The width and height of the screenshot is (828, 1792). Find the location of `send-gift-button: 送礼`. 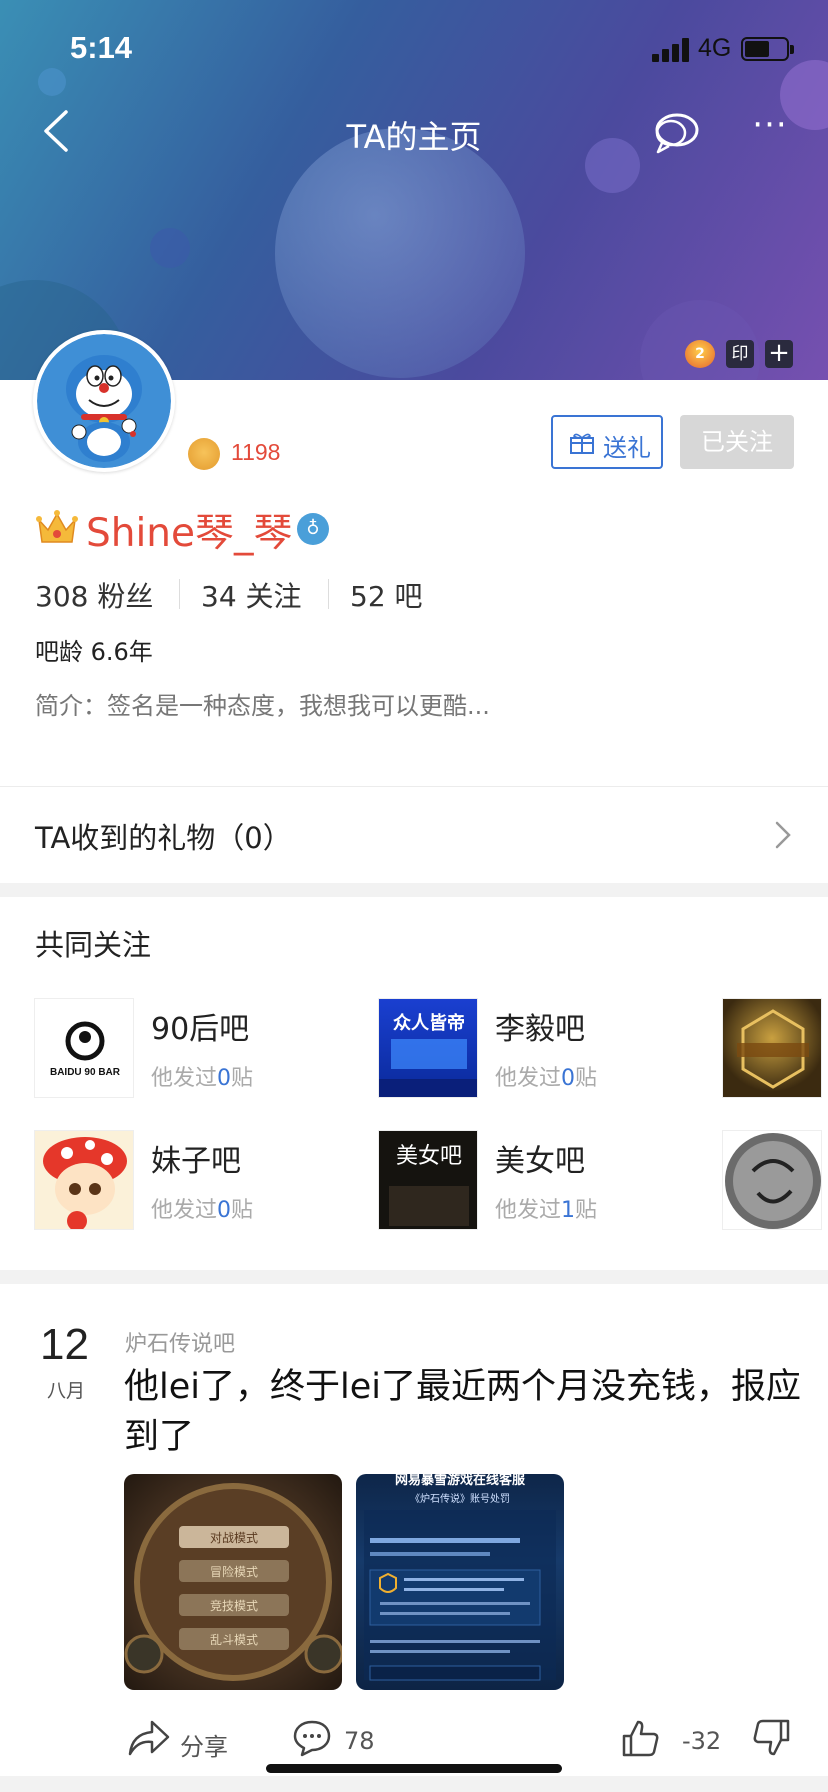

send-gift-button: 送礼 is located at coordinates (607, 442).